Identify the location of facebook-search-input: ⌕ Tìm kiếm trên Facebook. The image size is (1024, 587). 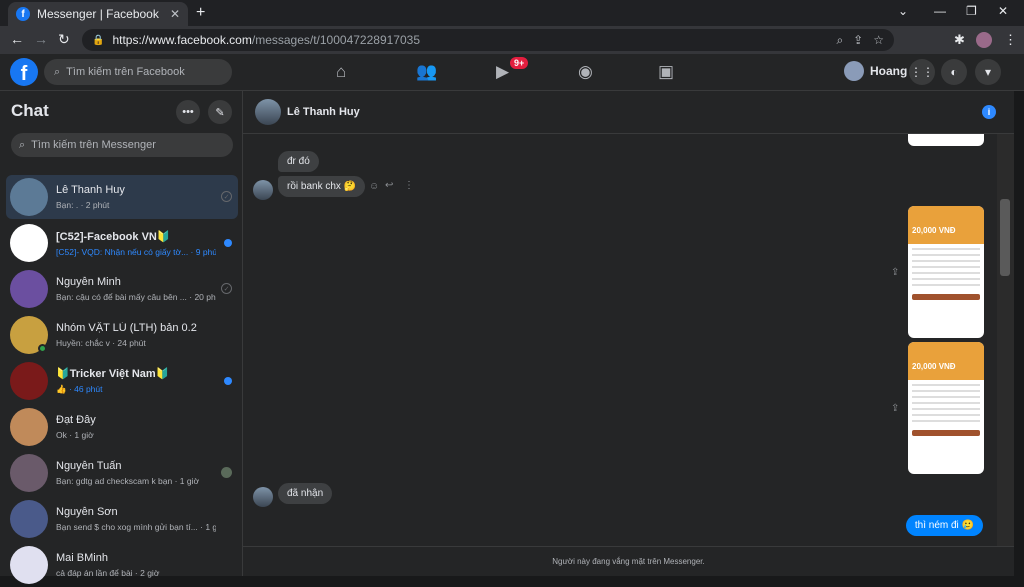
(138, 72).